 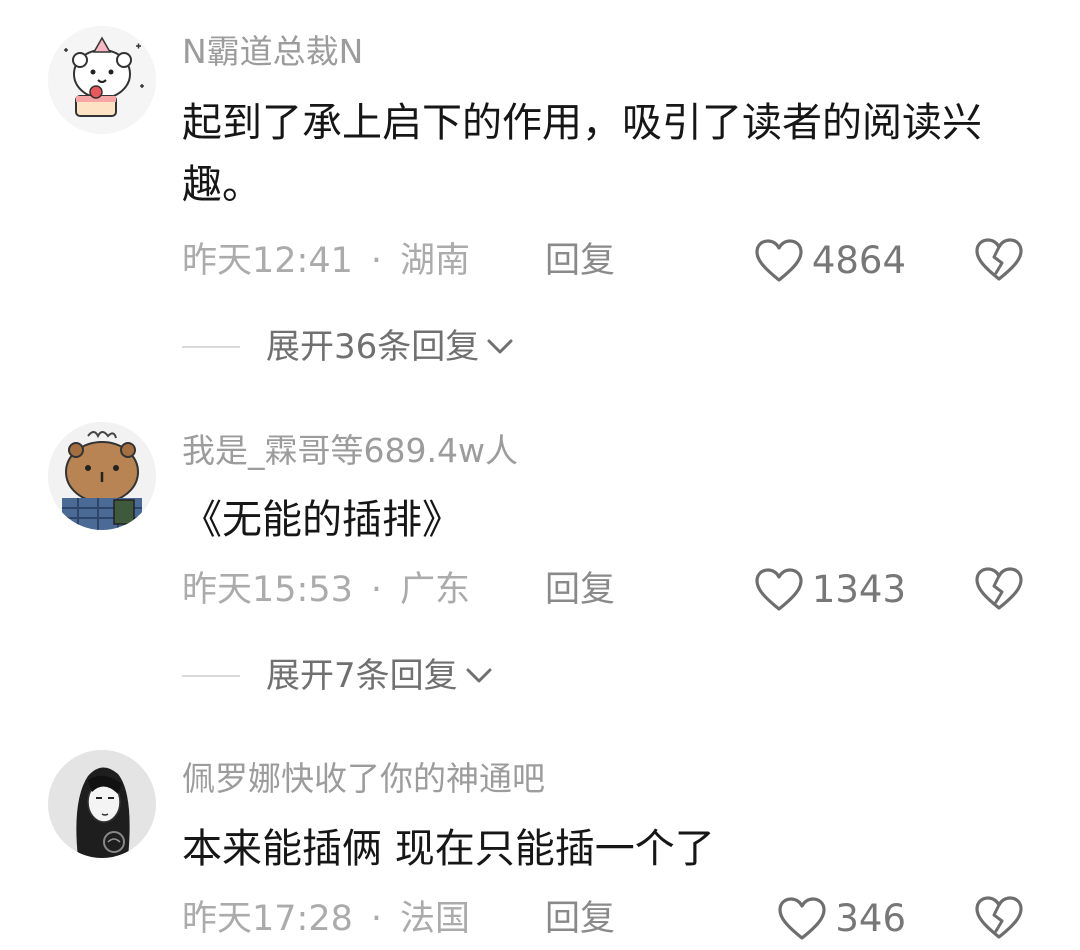 What do you see at coordinates (373, 347) in the screenshot?
I see `expand-replies-label: 展开36条回复` at bounding box center [373, 347].